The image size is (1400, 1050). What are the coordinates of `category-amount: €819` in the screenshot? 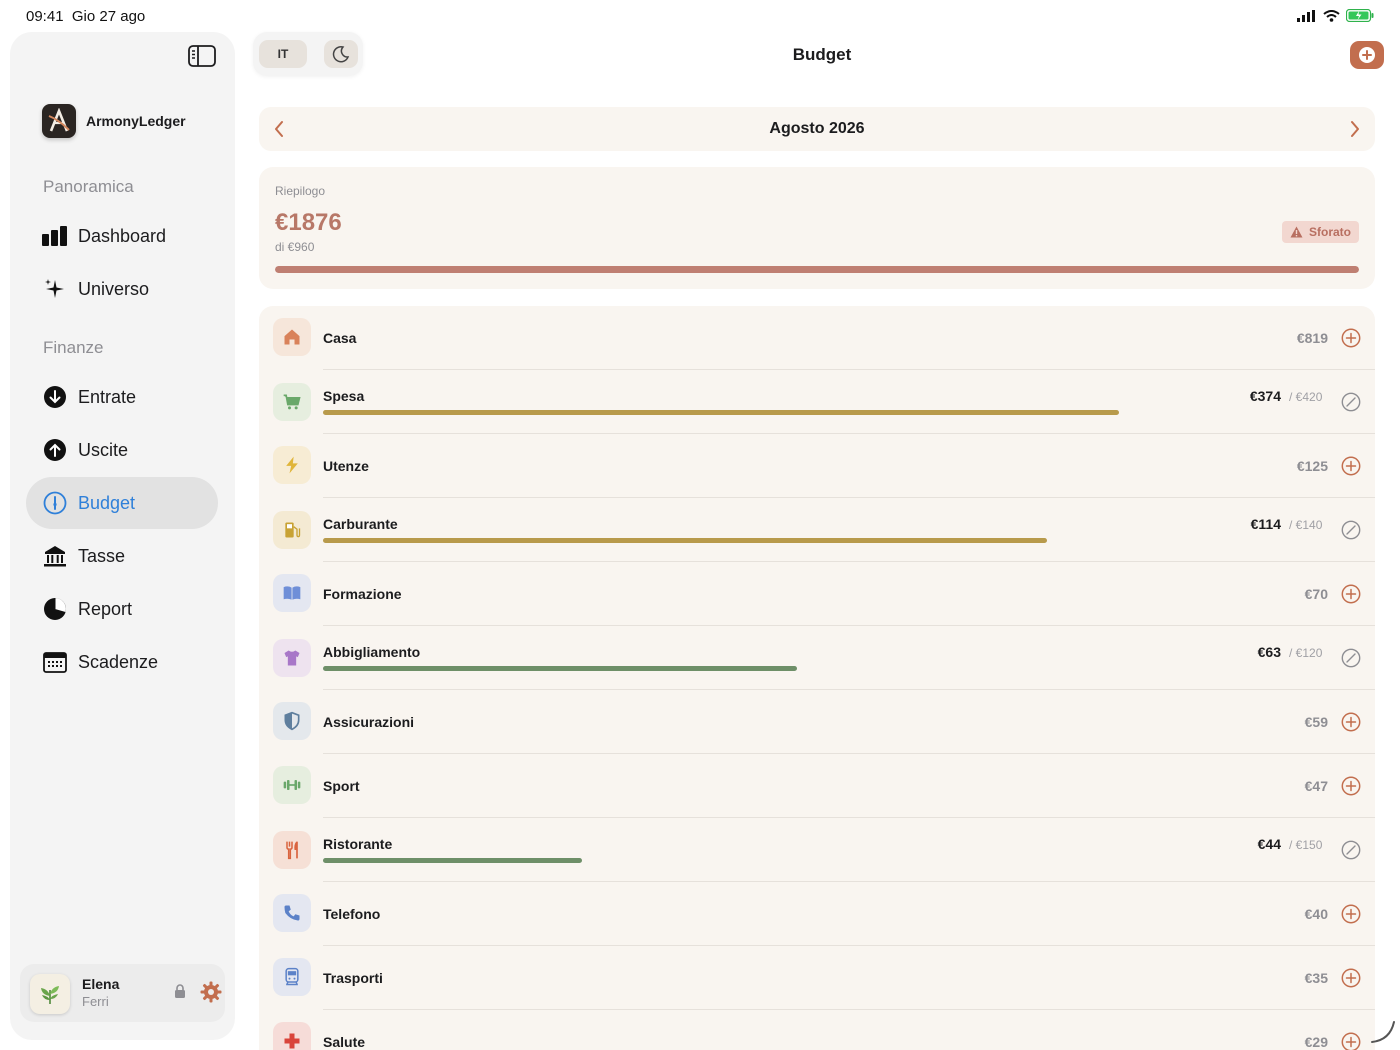 It's located at (1312, 338).